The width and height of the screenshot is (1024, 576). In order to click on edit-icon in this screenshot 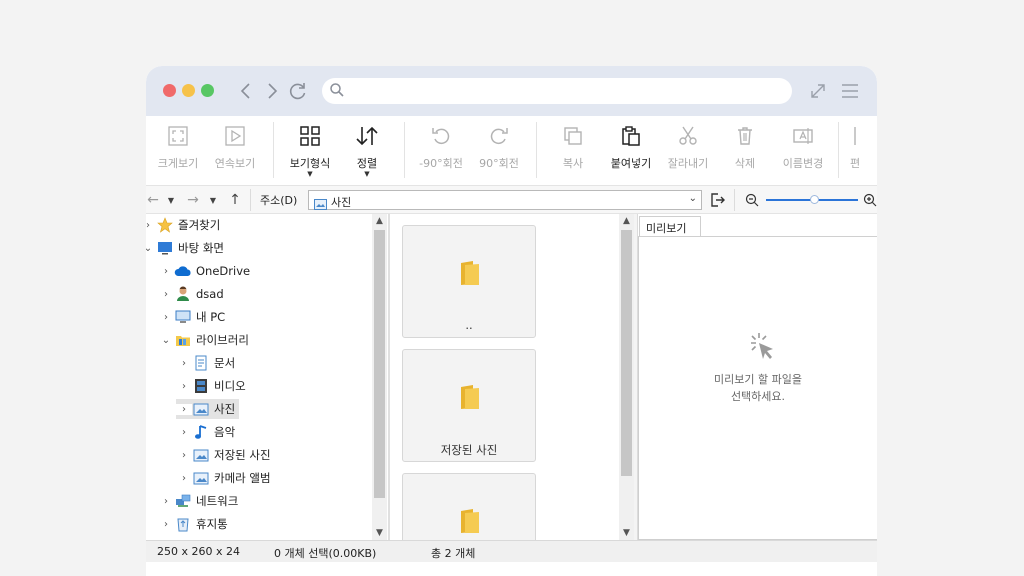, I will do `click(861, 136)`.